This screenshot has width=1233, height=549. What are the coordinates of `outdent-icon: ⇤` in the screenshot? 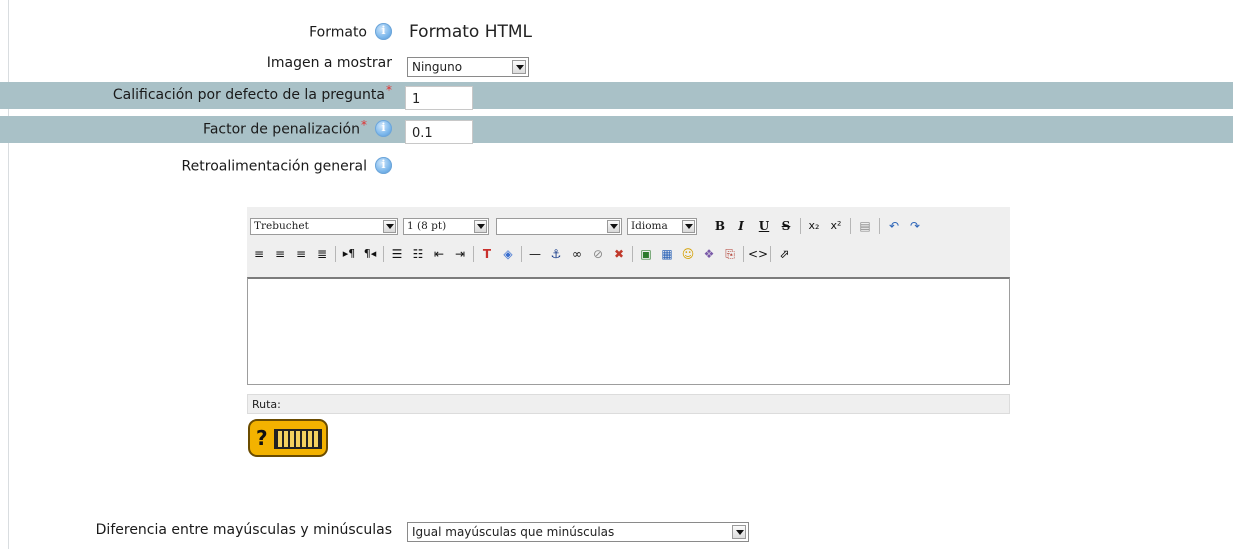 It's located at (439, 254).